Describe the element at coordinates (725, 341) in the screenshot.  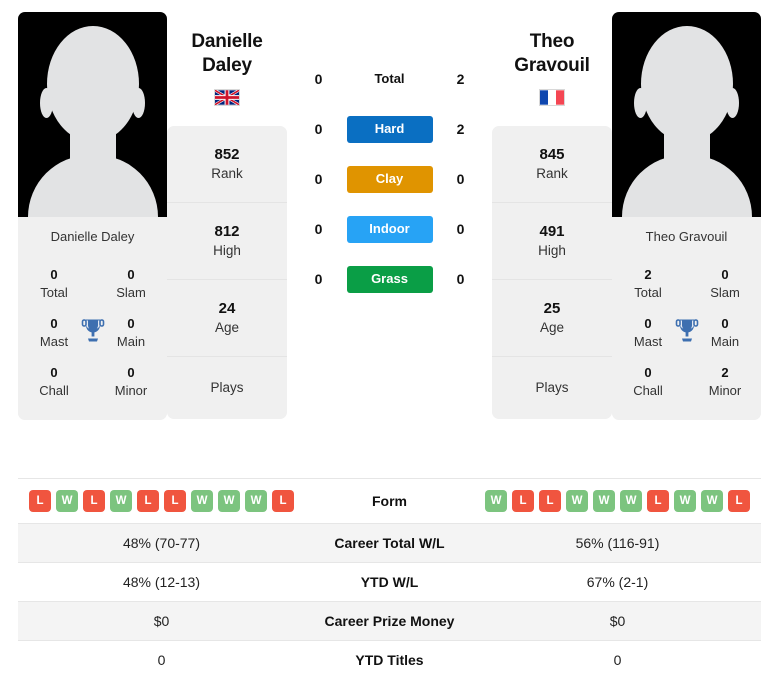
I see `title-label: Main` at that location.